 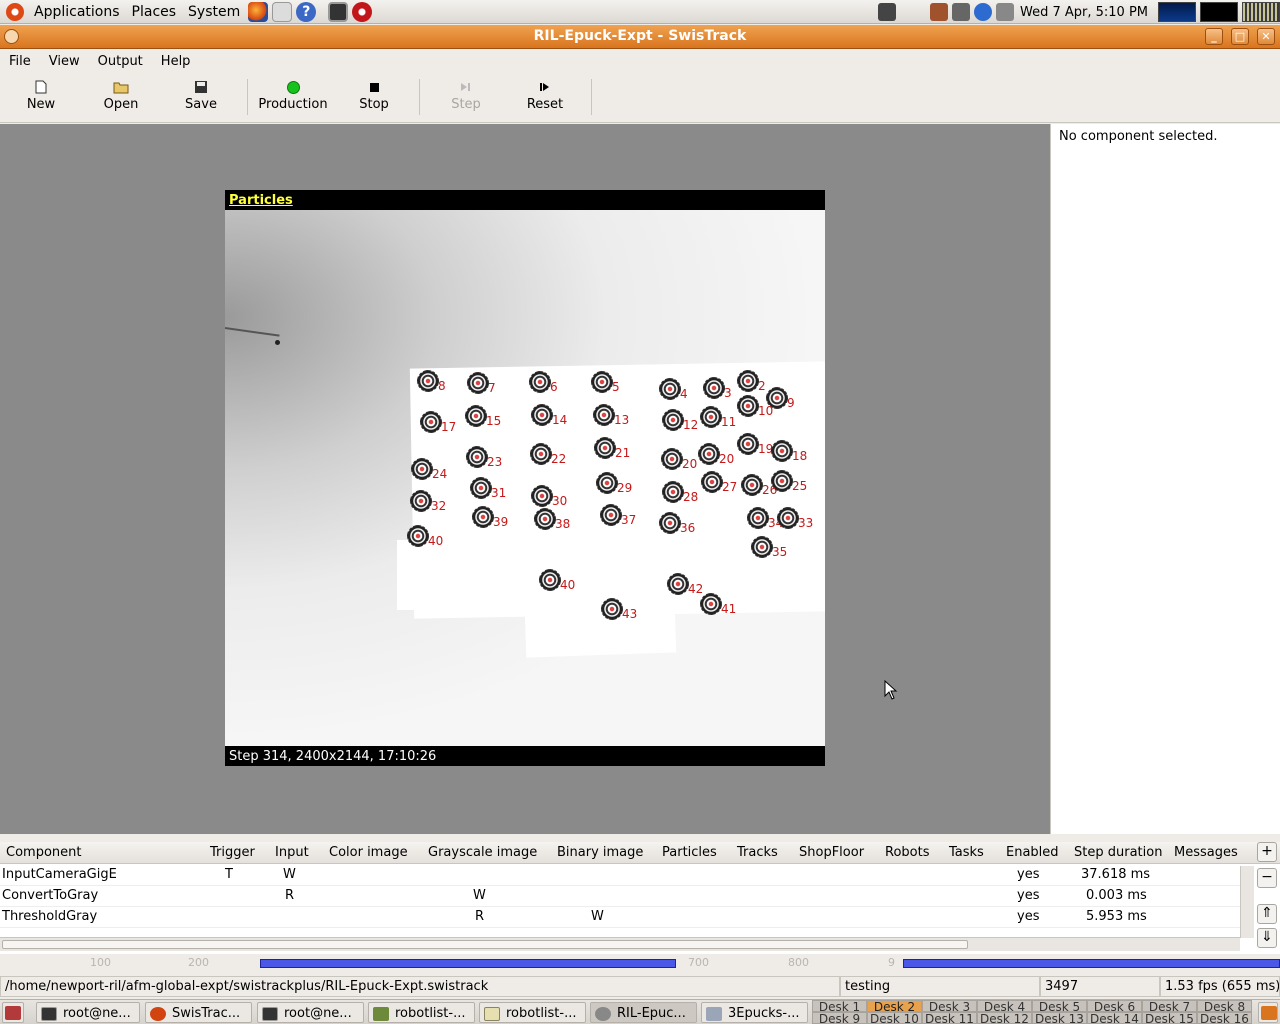 What do you see at coordinates (338, 11) in the screenshot?
I see `terminal-launcher-icon` at bounding box center [338, 11].